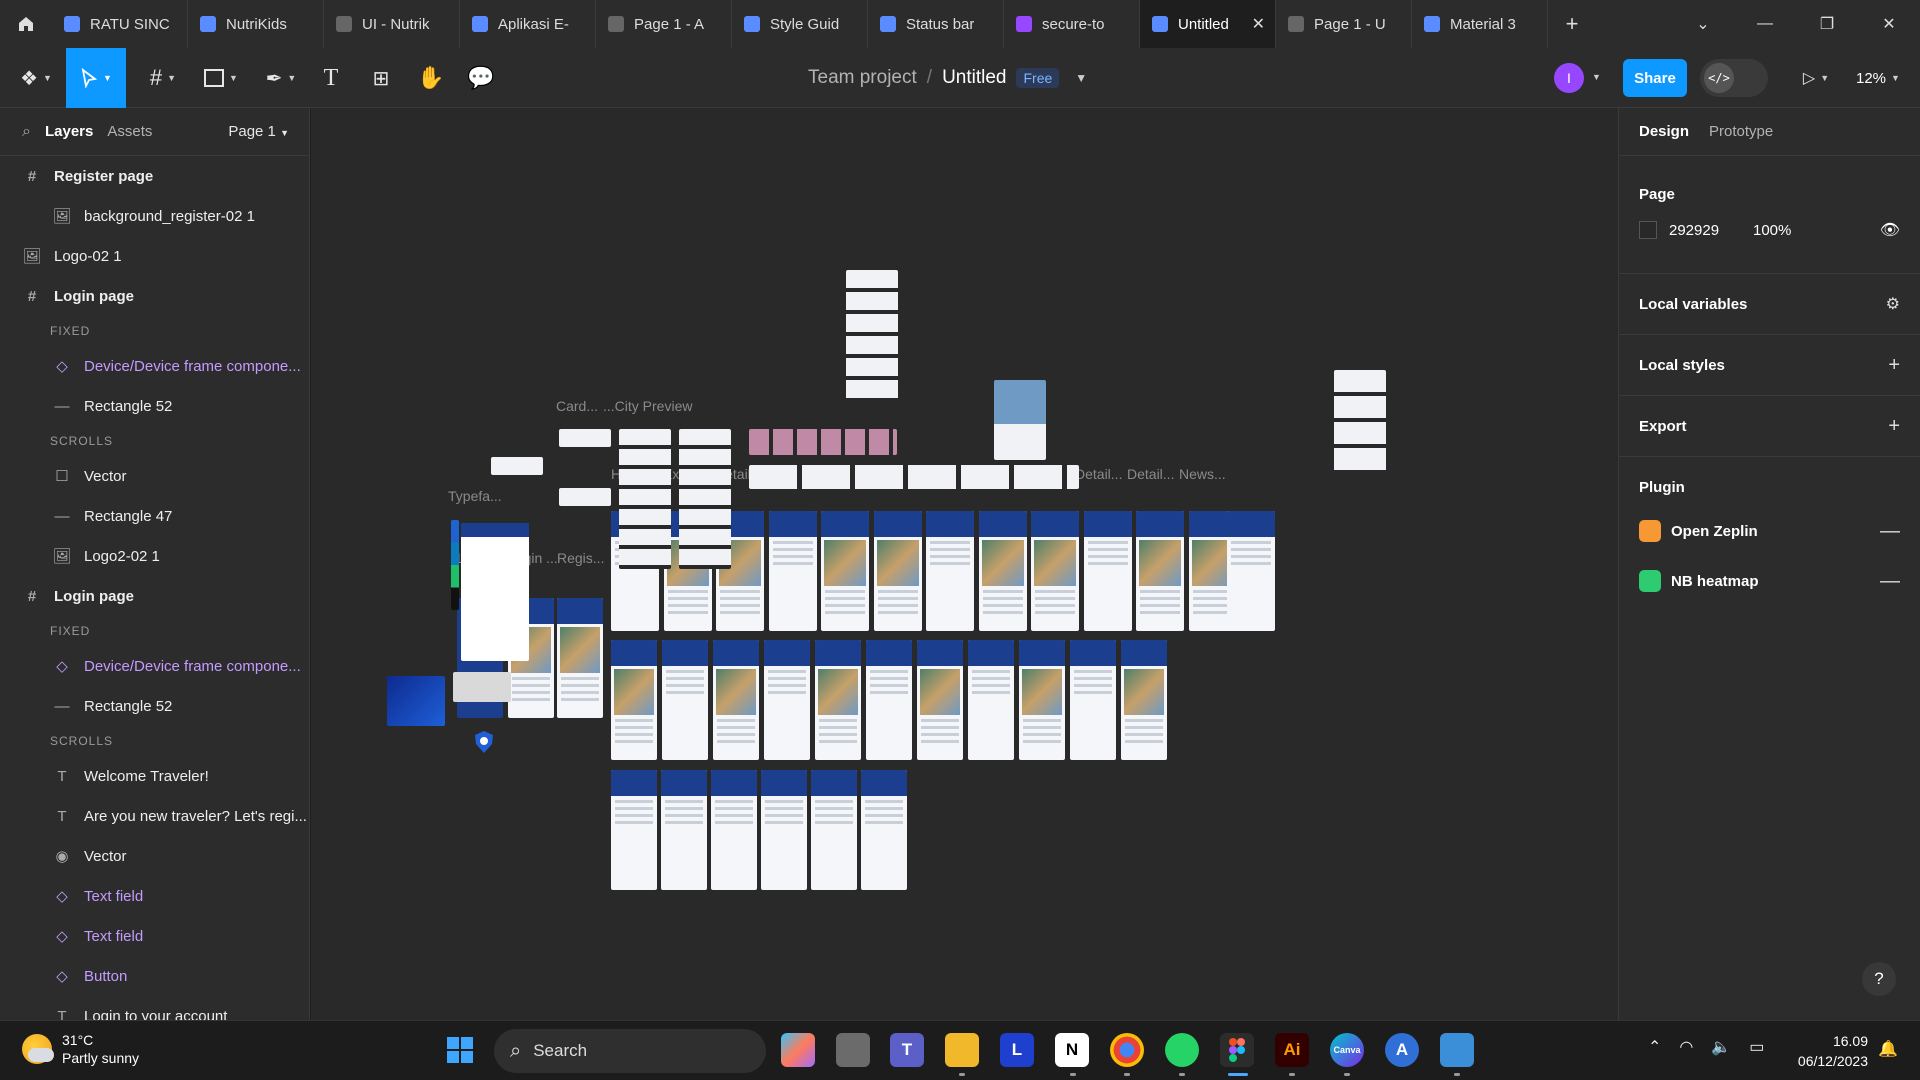  What do you see at coordinates (1734, 78) in the screenshot?
I see `dev-mode-toggle: </>` at bounding box center [1734, 78].